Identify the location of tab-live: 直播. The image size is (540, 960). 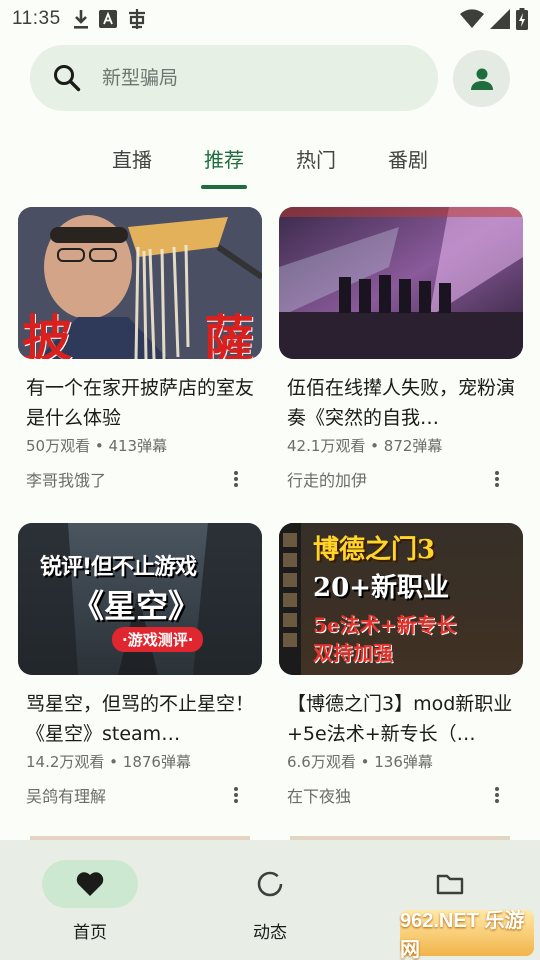
(132, 158).